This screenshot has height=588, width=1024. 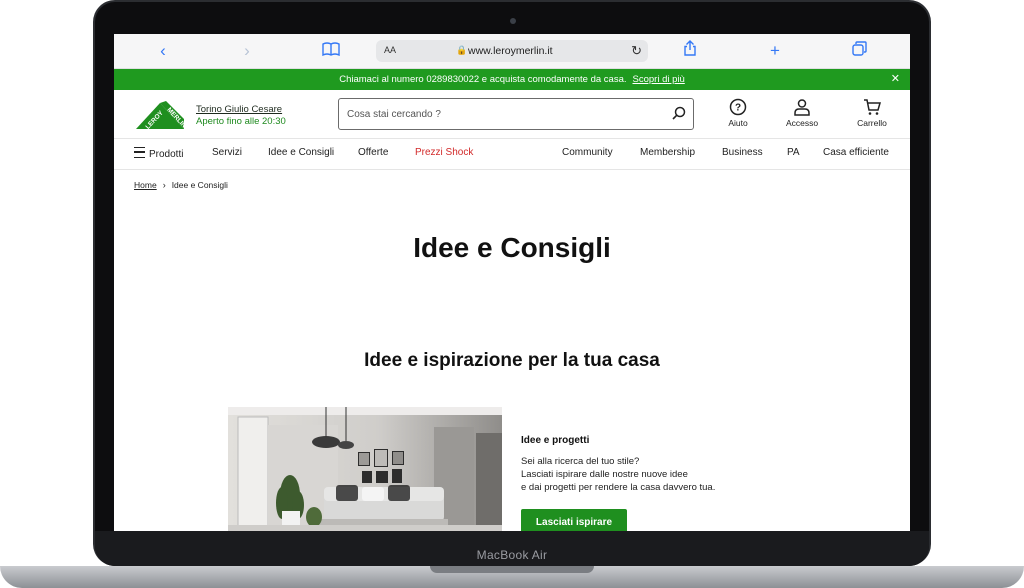 I want to click on nav-item-label: Prodotti, so click(x=166, y=154).